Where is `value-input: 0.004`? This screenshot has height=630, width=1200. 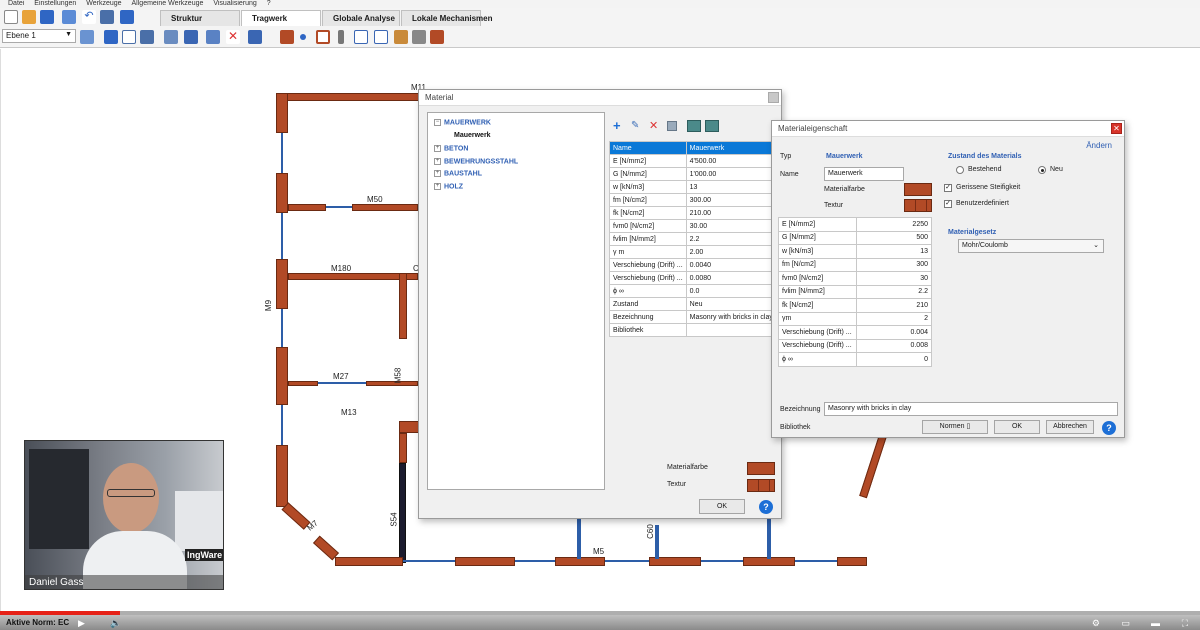
value-input: 0.004 is located at coordinates (894, 332).